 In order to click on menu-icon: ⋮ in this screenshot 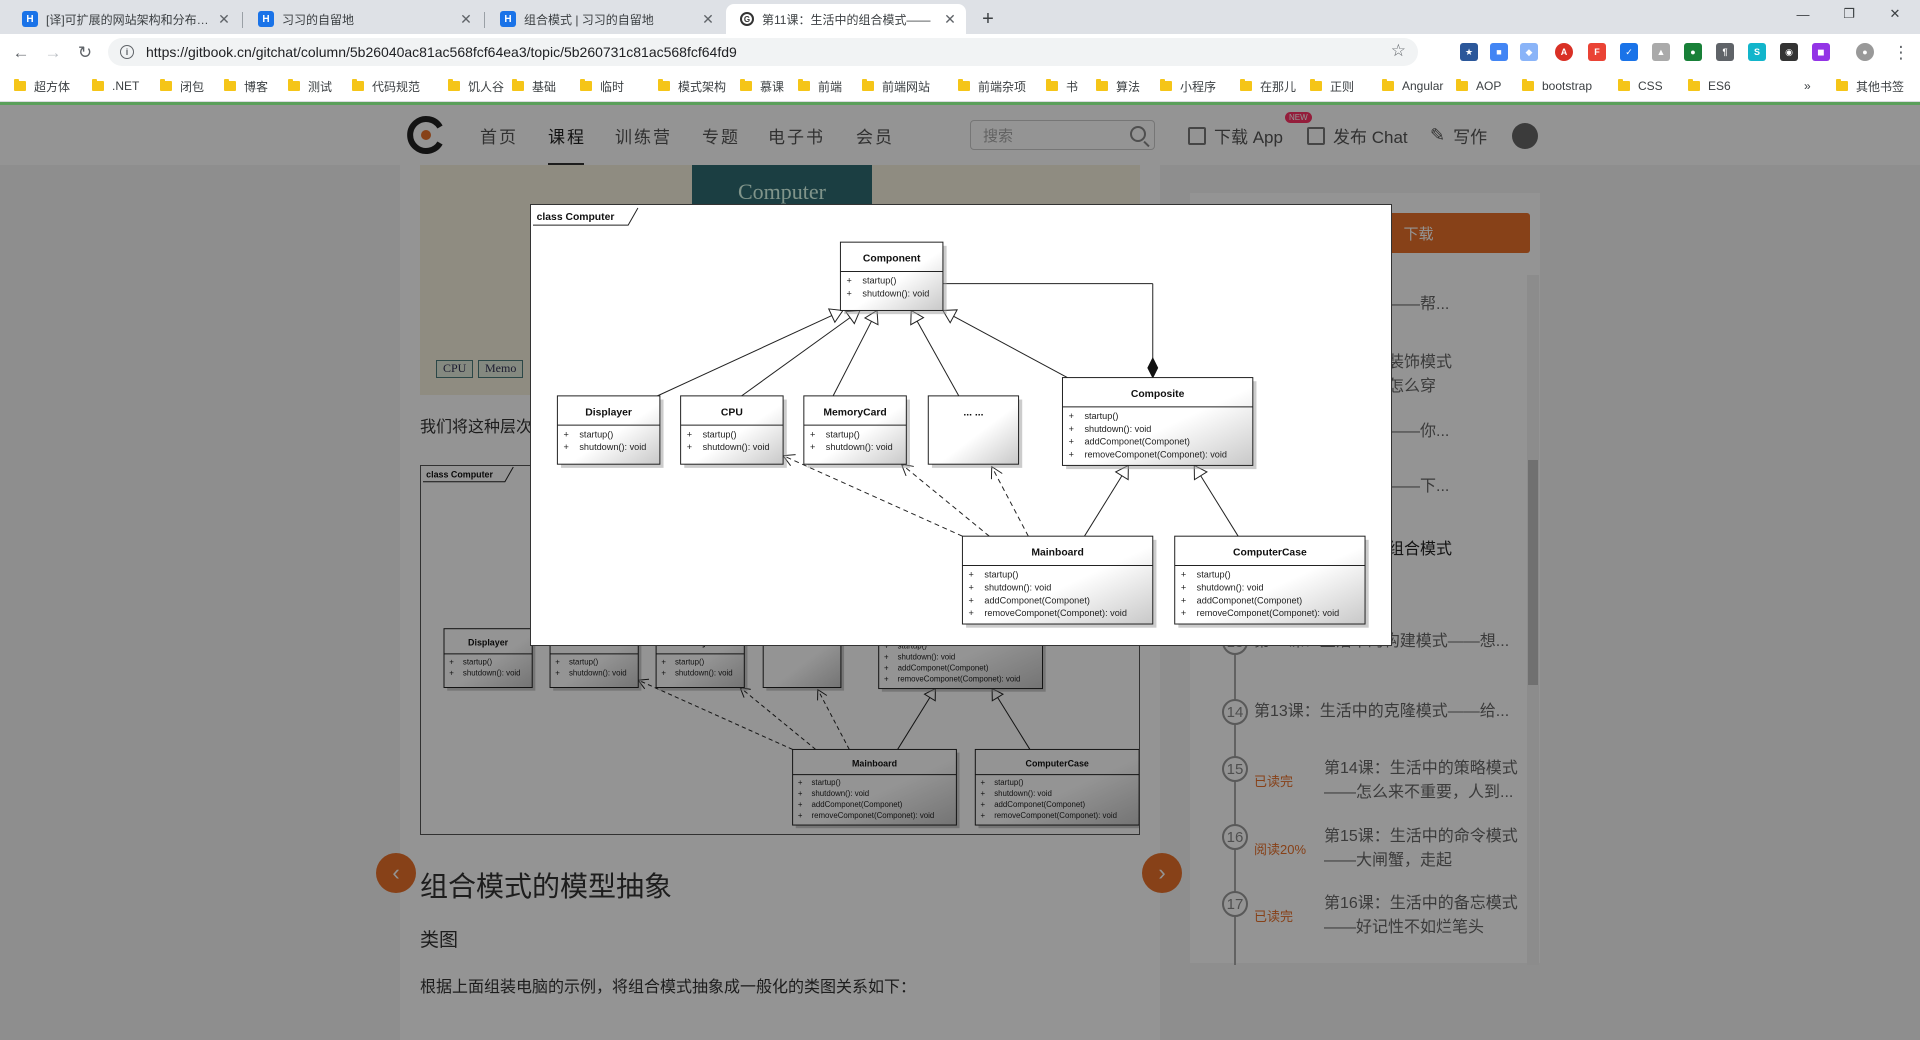, I will do `click(1901, 53)`.